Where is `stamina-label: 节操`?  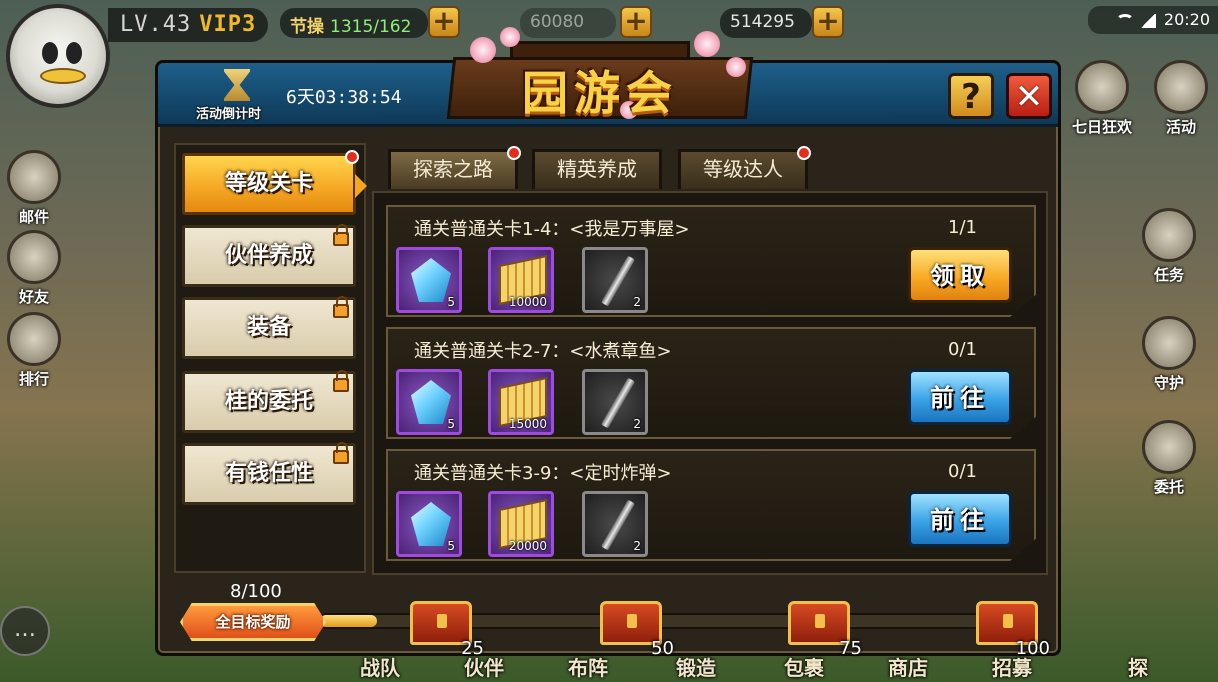 stamina-label: 节操 is located at coordinates (307, 27).